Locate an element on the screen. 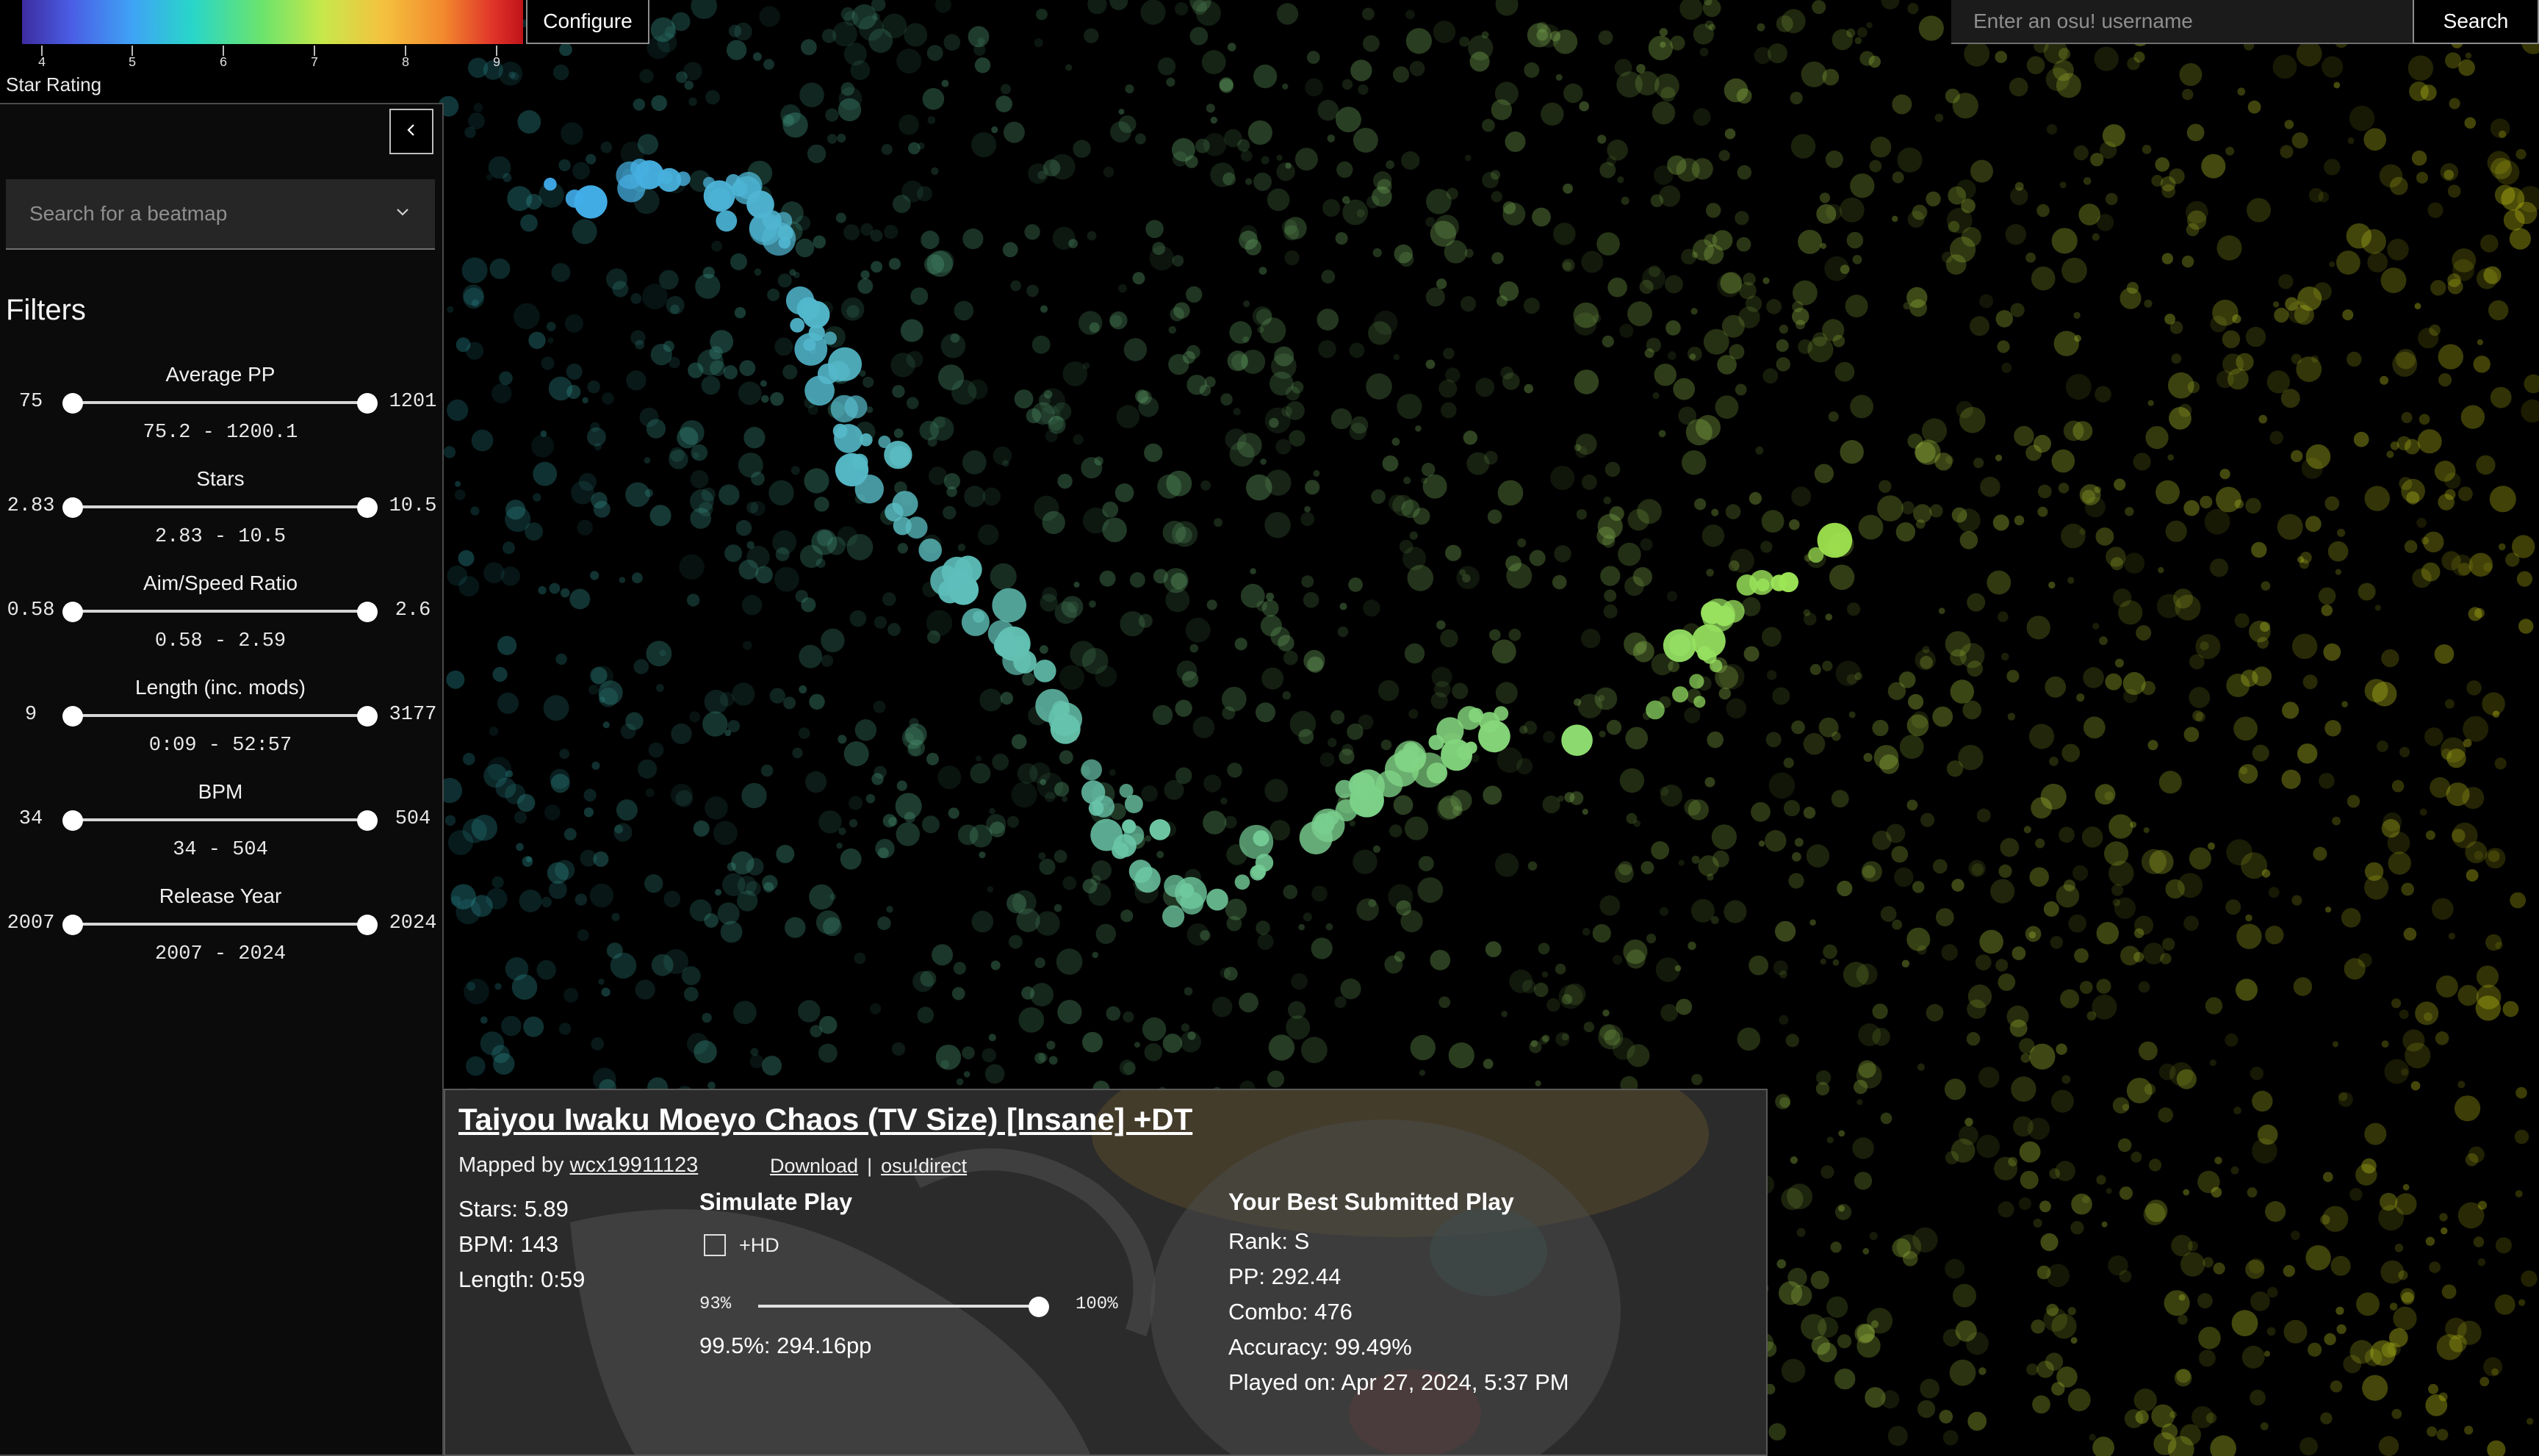  download-link: Download is located at coordinates (814, 1166).